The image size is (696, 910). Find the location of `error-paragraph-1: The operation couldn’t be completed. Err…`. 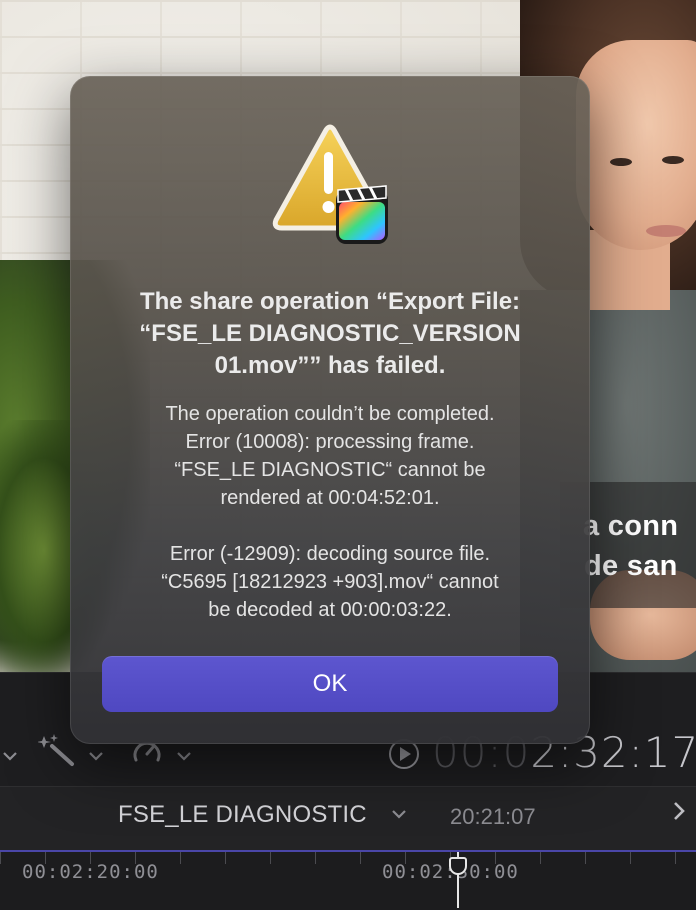

error-paragraph-1: The operation couldn’t be completed. Err… is located at coordinates (330, 456).